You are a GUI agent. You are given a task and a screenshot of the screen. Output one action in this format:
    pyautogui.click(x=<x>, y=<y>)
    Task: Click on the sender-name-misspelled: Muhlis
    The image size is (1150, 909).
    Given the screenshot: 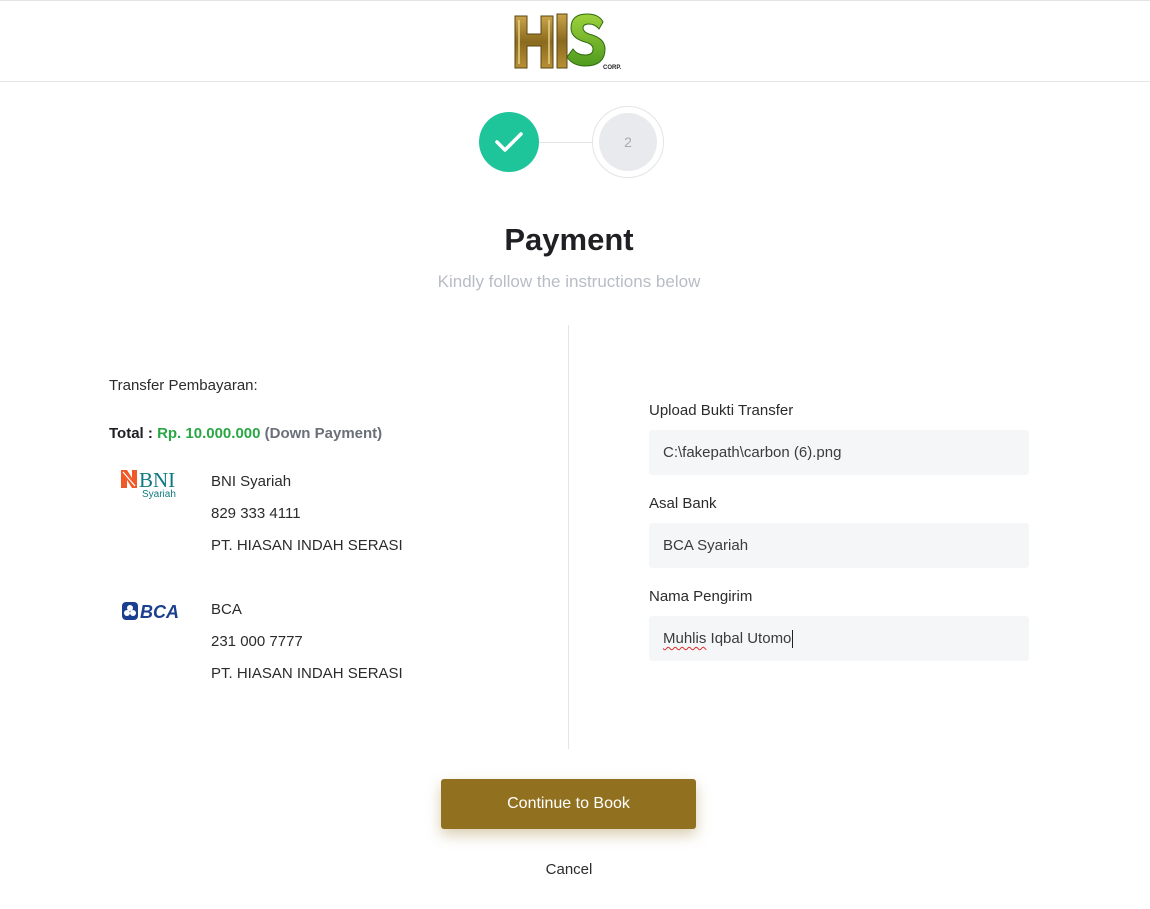 What is the action you would take?
    pyautogui.click(x=685, y=638)
    